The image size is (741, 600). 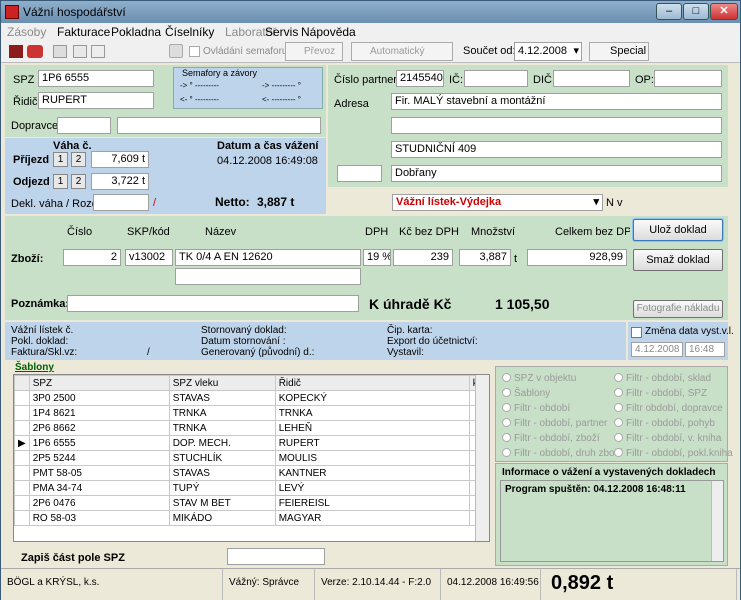 What do you see at coordinates (189, 32) in the screenshot?
I see `menu-ciselniky: Číselníky` at bounding box center [189, 32].